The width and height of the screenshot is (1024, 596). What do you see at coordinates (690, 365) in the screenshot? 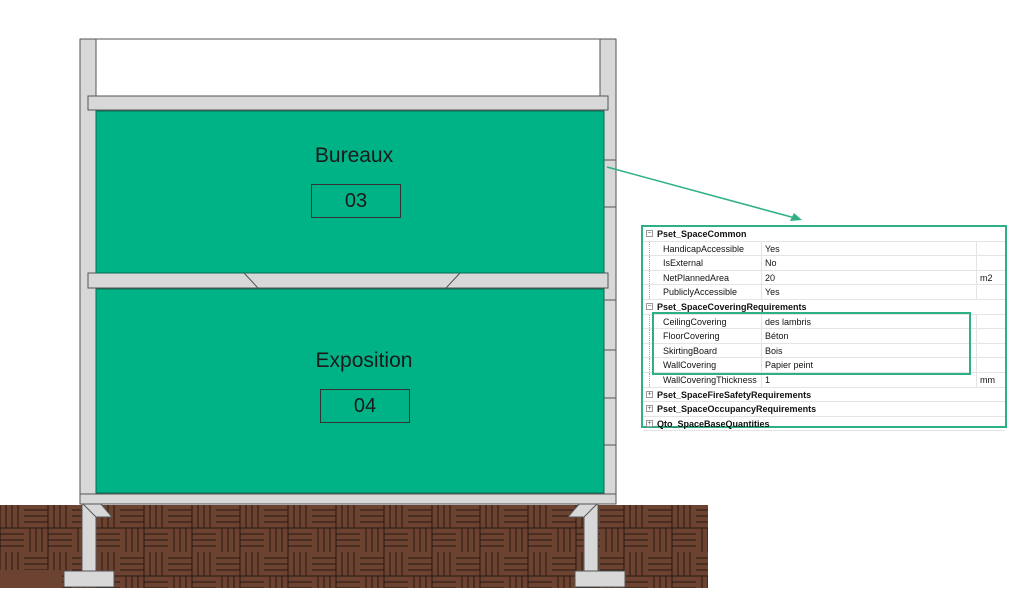
I see `property-name: WallCovering` at bounding box center [690, 365].